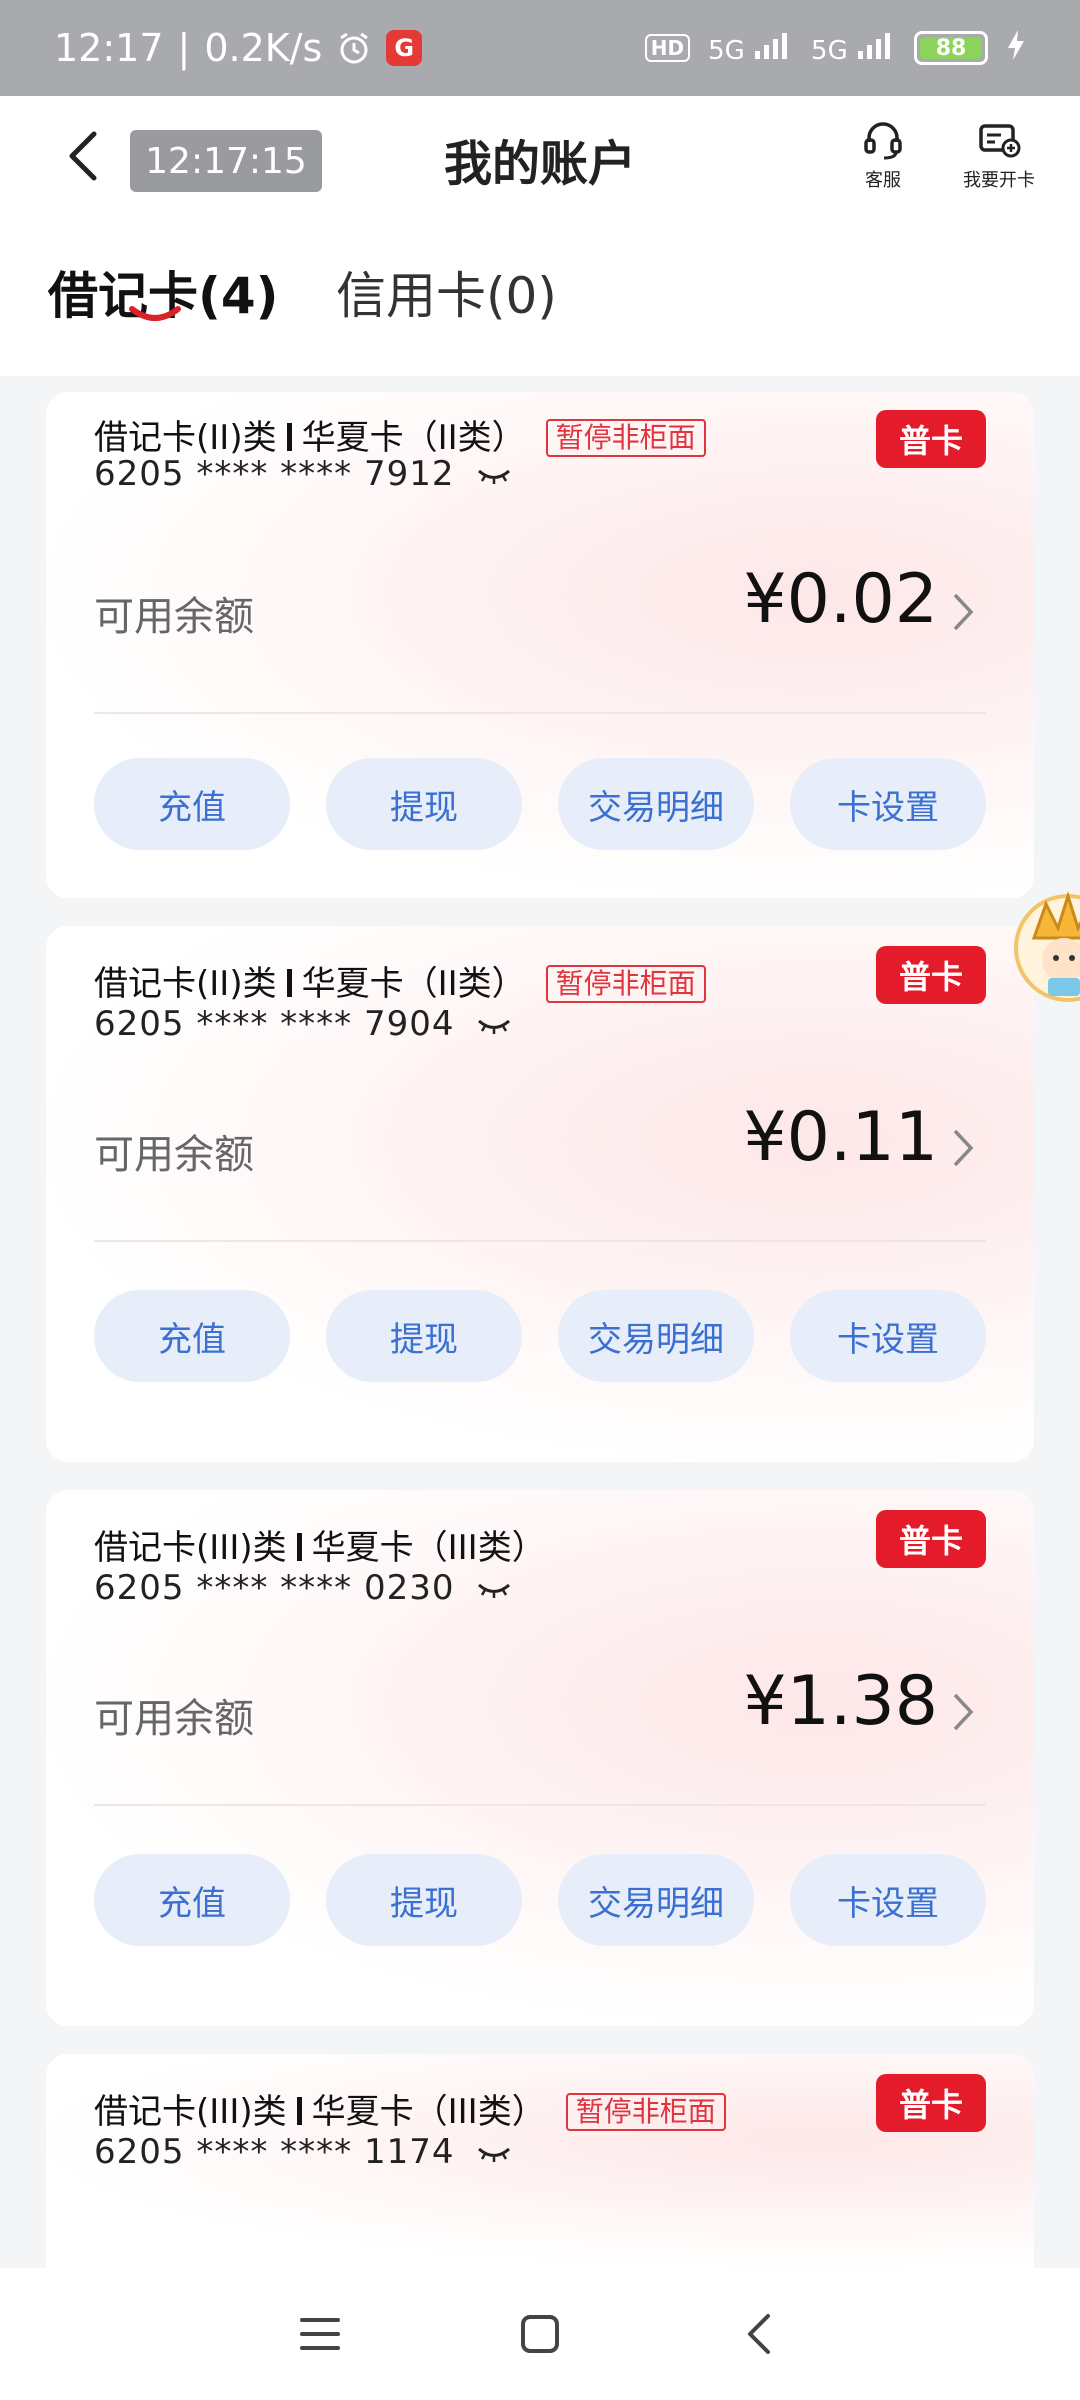  What do you see at coordinates (404, 48) in the screenshot?
I see `app-notification-icon: G` at bounding box center [404, 48].